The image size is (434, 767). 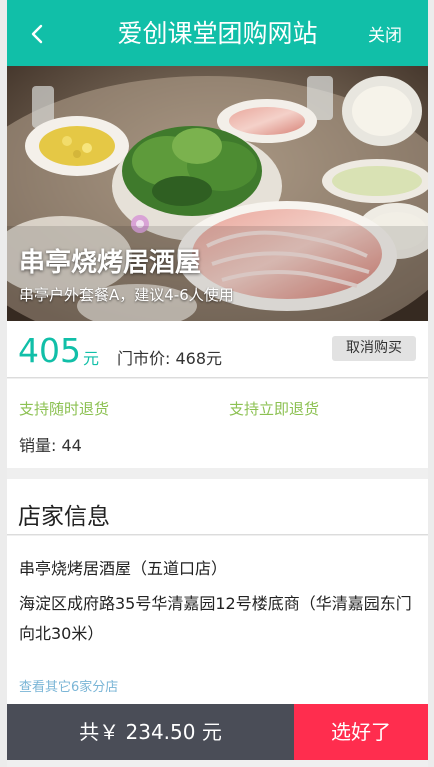 I want to click on top-bar: 爱创课堂团购网站 关闭, so click(x=217, y=33).